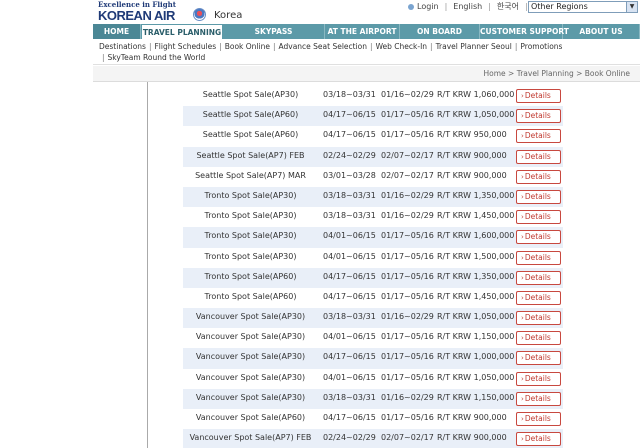 The width and height of the screenshot is (640, 448). Describe the element at coordinates (401, 46) in the screenshot. I see `sub-nav-web-check-in: Web Check-In` at that location.